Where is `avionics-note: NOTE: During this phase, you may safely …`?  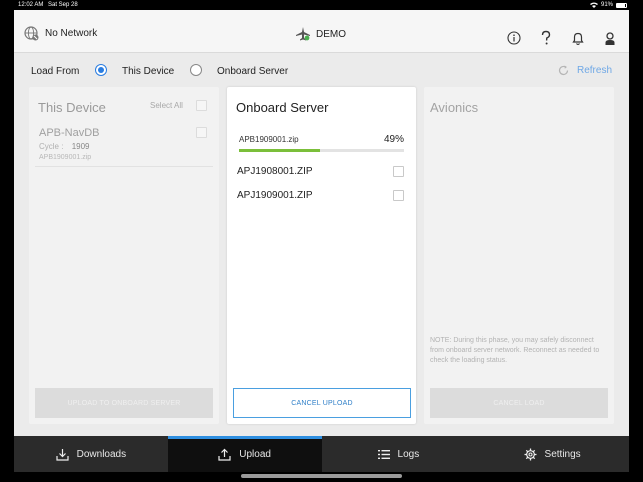 avionics-note: NOTE: During this phase, you may safely … is located at coordinates (515, 350).